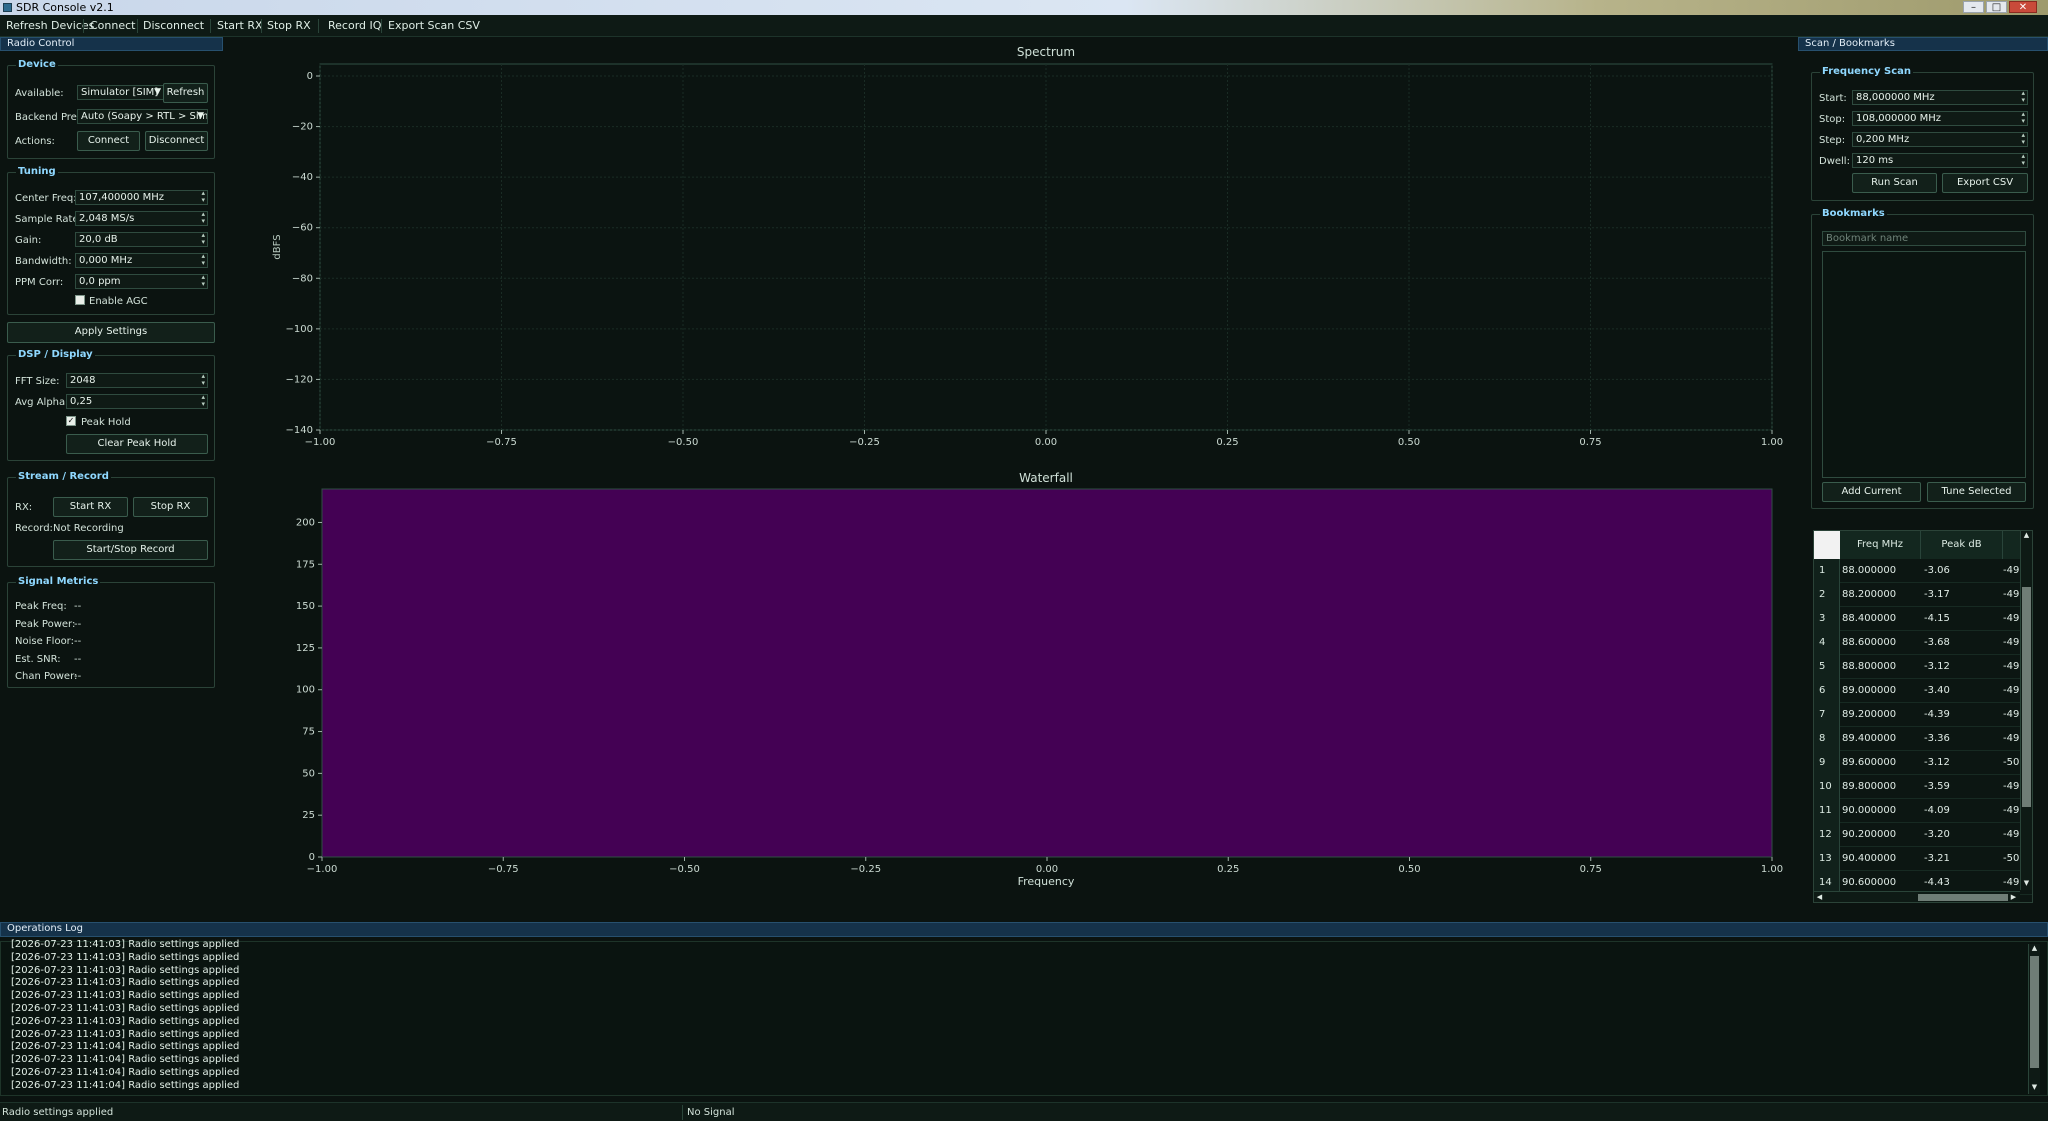  I want to click on title-bar: SDR Console v2.1 – □ ✕, so click(1024, 7).